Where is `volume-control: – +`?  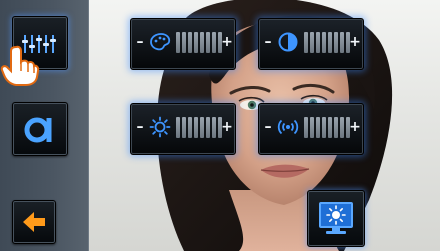
volume-control: – + is located at coordinates (311, 129).